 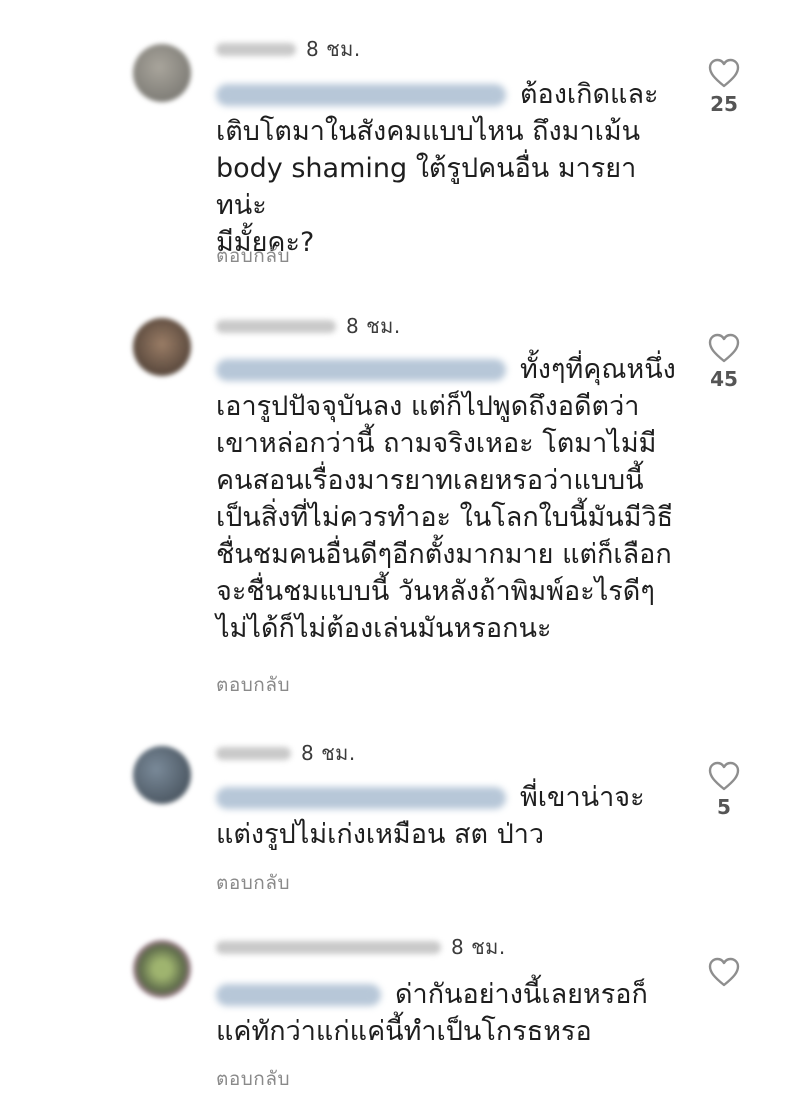 I want to click on like-button: 25, so click(x=724, y=87).